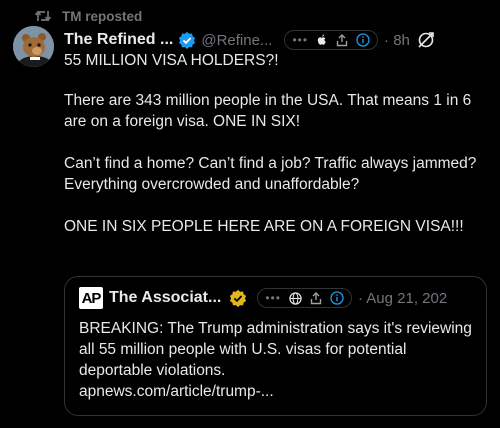  I want to click on avatar, so click(33, 46).